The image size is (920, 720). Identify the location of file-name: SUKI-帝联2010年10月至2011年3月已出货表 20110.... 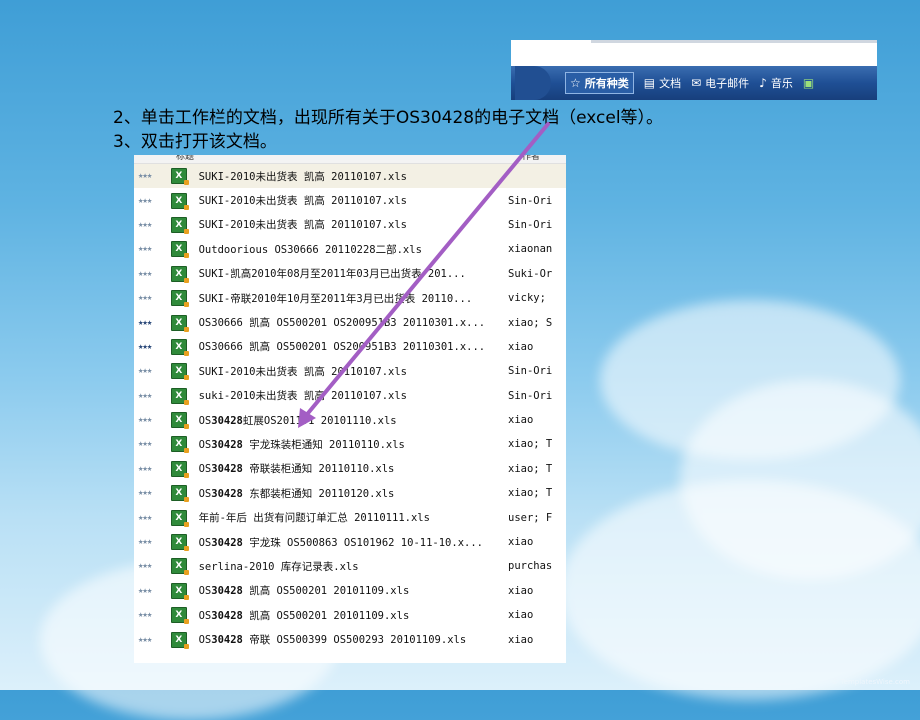
(353, 298).